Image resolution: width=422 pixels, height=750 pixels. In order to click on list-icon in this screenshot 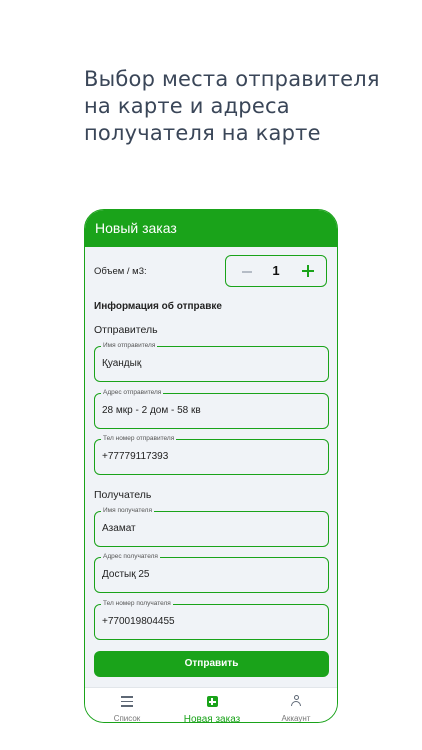, I will do `click(127, 701)`.